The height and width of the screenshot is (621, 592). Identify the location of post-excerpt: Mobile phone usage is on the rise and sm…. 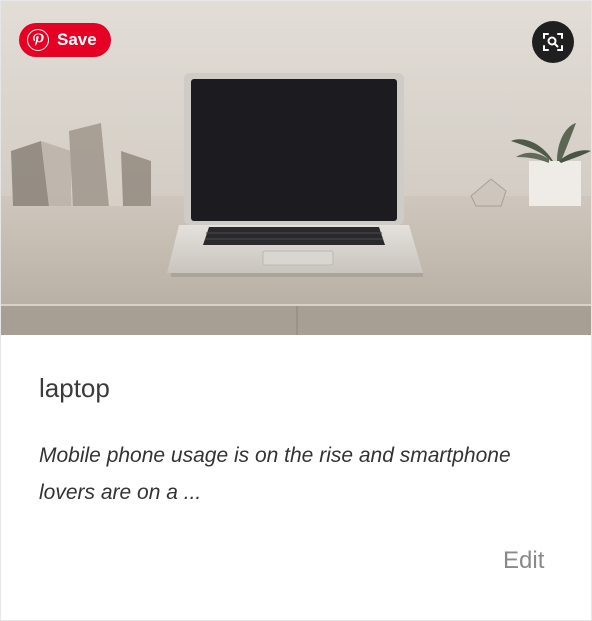
(275, 474).